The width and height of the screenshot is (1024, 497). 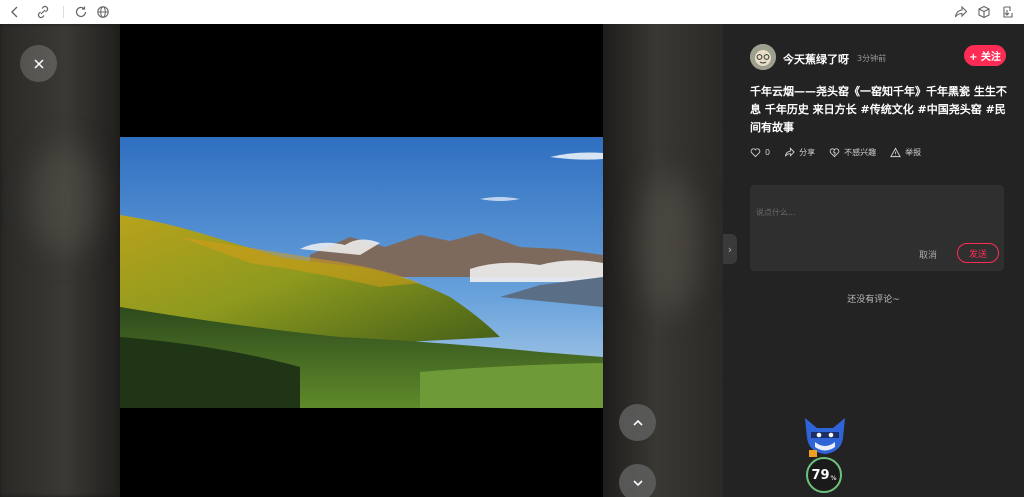 I want to click on download-icon, so click(x=1007, y=12).